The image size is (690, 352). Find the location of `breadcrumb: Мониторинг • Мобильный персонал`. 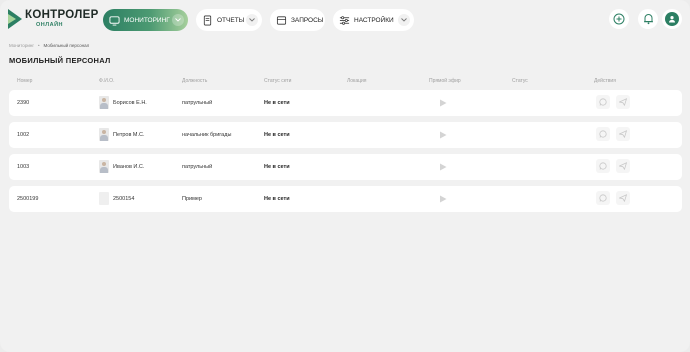

breadcrumb: Мониторинг • Мобильный персонал is located at coordinates (49, 45).